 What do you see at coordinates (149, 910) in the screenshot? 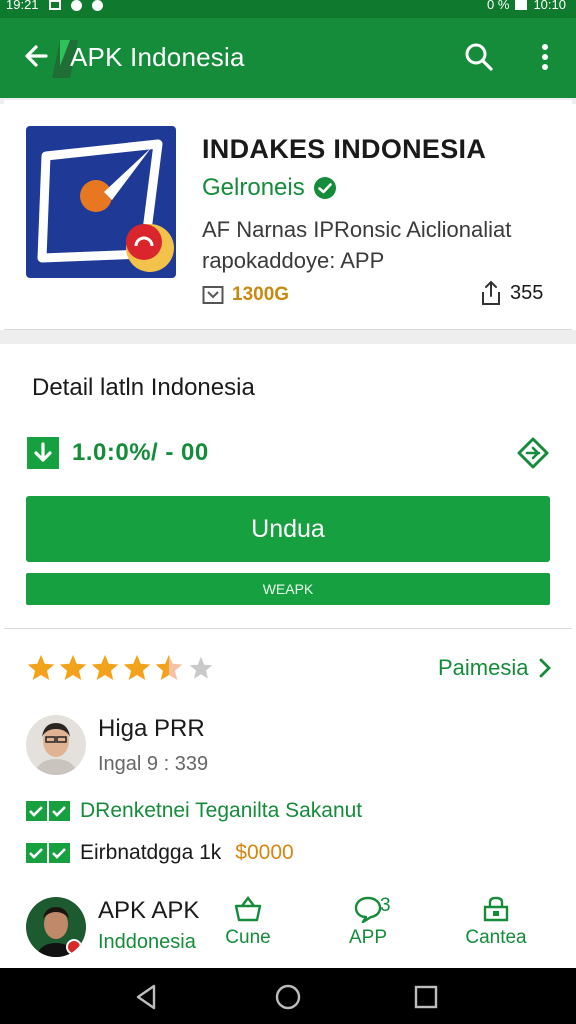
I see `publisher-name: APK APK` at bounding box center [149, 910].